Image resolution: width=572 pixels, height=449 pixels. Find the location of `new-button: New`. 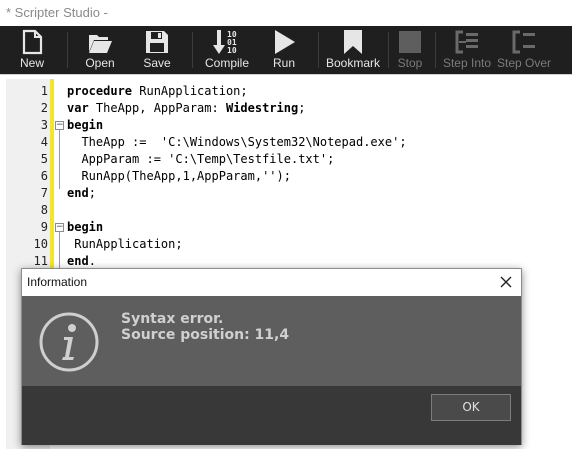

new-button: New is located at coordinates (32, 50).